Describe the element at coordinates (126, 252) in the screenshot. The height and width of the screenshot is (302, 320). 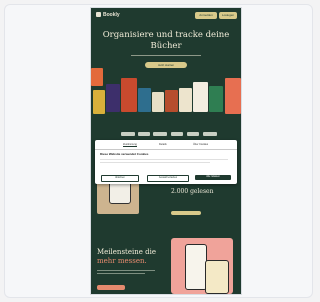
I see `milestones-title-line1: Meilensteine die` at that location.